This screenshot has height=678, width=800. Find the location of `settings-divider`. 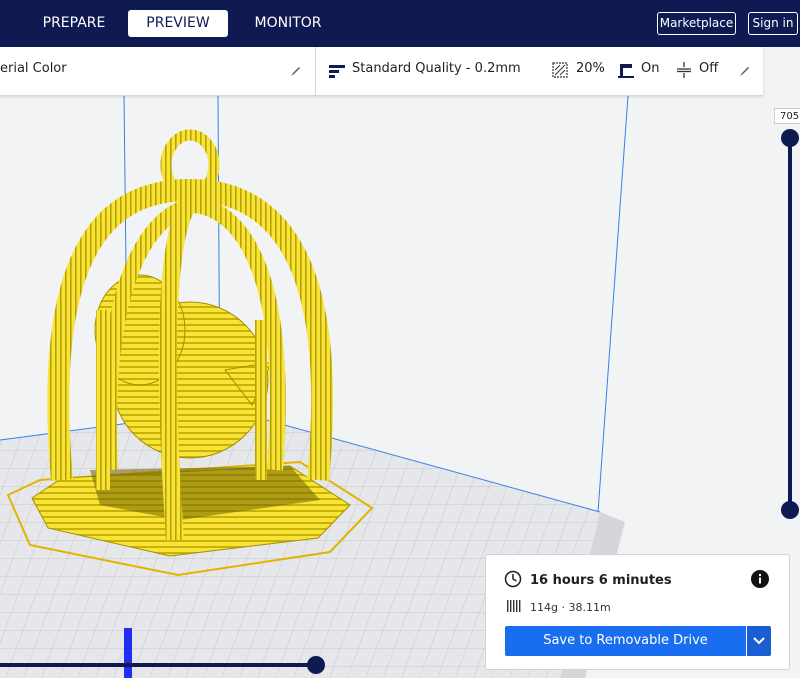

settings-divider is located at coordinates (315, 71).